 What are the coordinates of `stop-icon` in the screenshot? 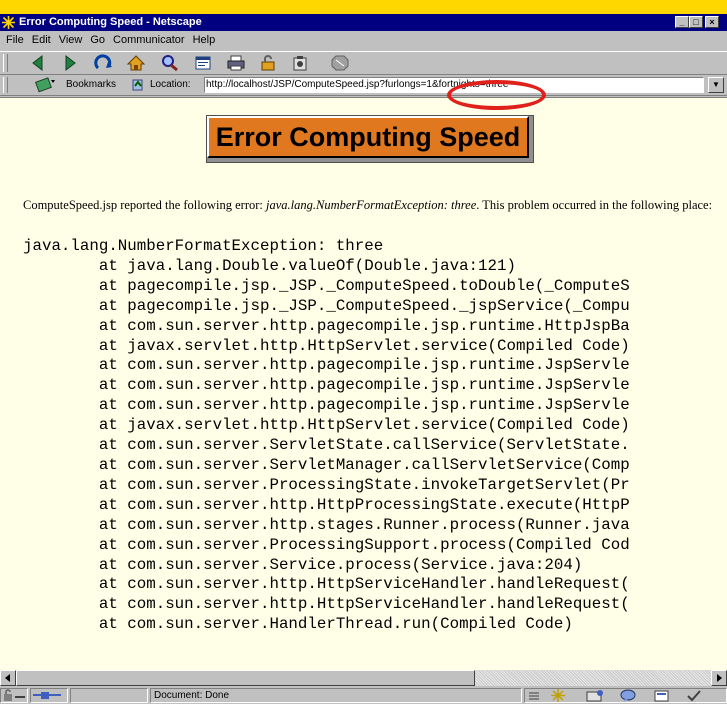 It's located at (340, 63).